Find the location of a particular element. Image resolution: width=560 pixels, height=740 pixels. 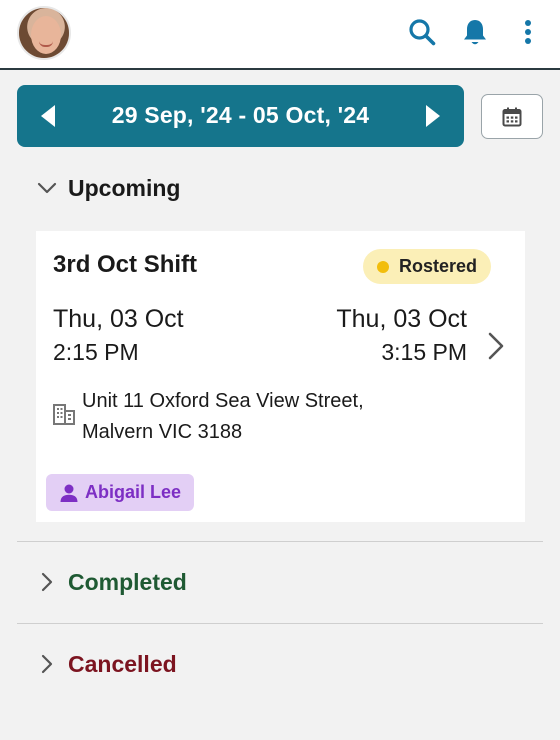

triangle-left-icon is located at coordinates (48, 116).